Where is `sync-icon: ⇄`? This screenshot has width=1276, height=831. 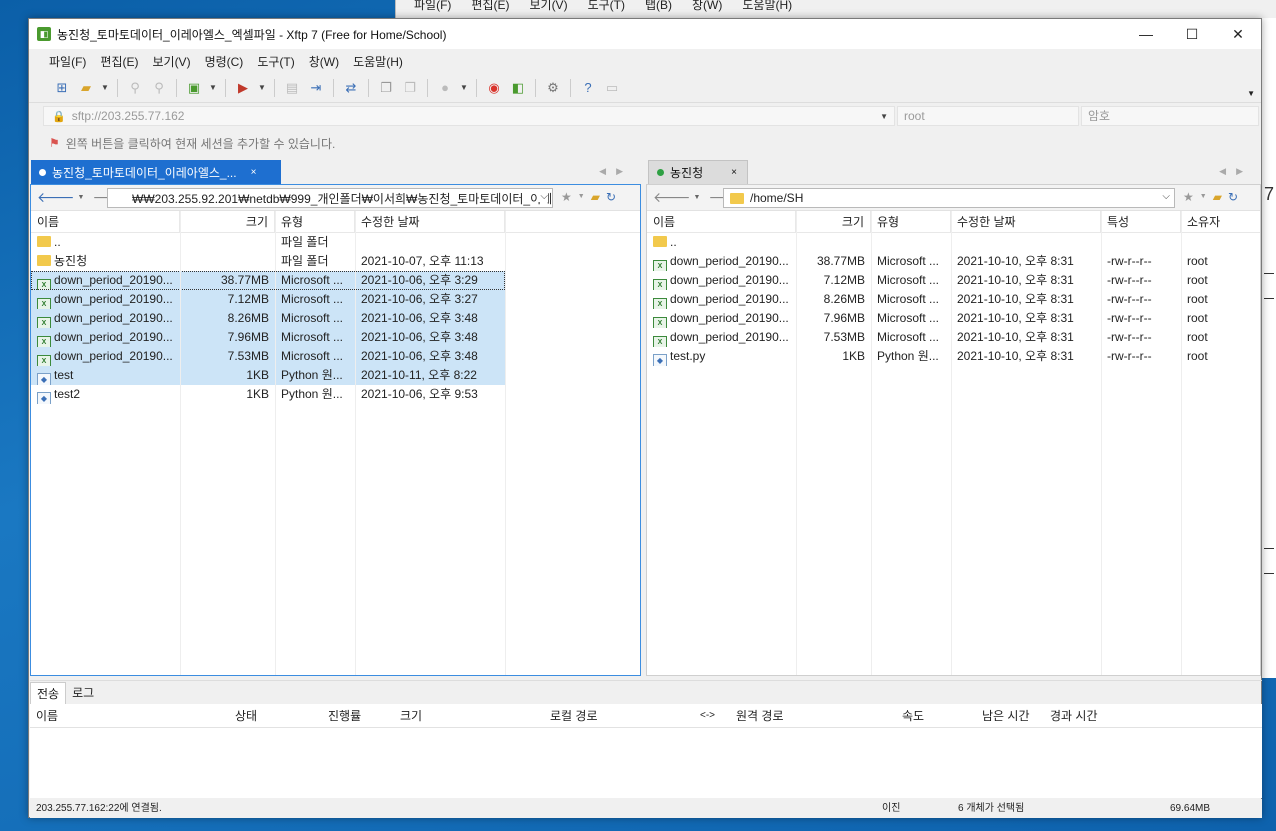
sync-icon: ⇄ is located at coordinates (351, 88).